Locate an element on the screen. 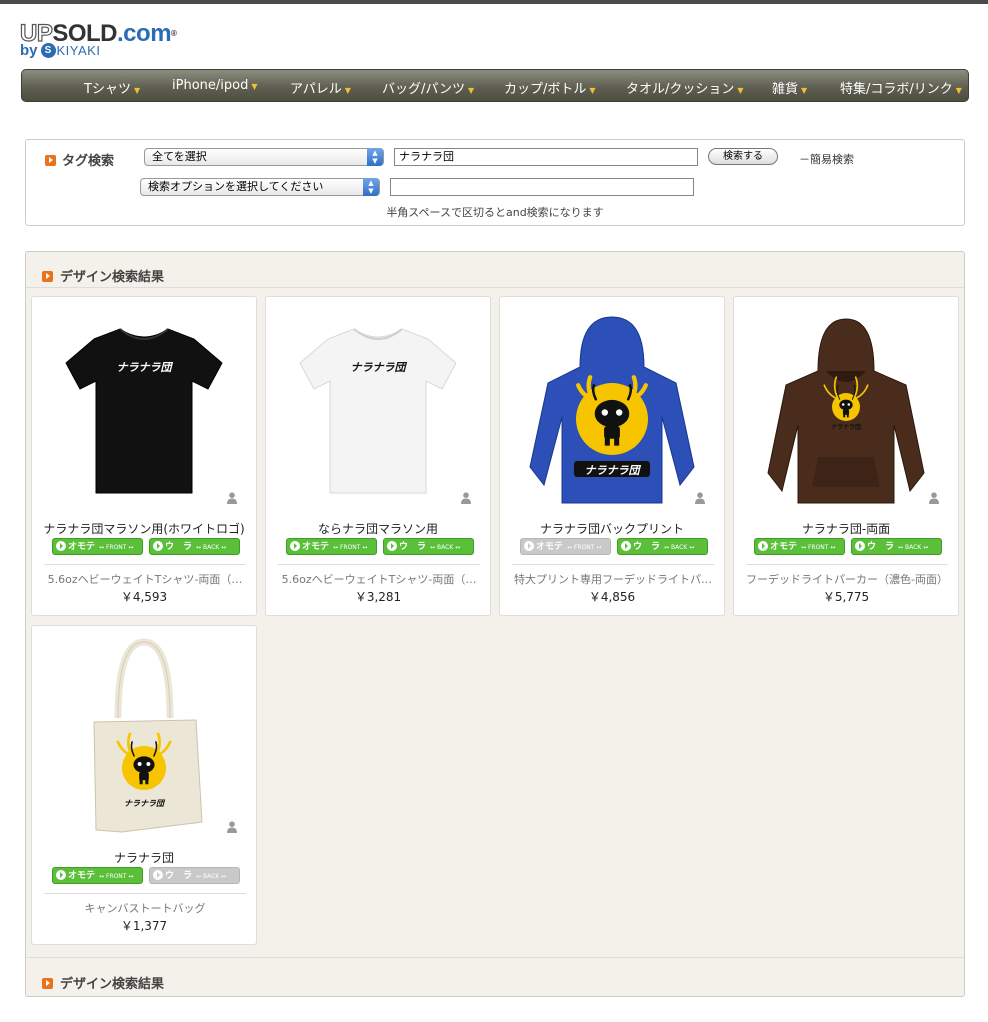 The width and height of the screenshot is (988, 1022). results-title: デザイン検索結果 is located at coordinates (112, 277).